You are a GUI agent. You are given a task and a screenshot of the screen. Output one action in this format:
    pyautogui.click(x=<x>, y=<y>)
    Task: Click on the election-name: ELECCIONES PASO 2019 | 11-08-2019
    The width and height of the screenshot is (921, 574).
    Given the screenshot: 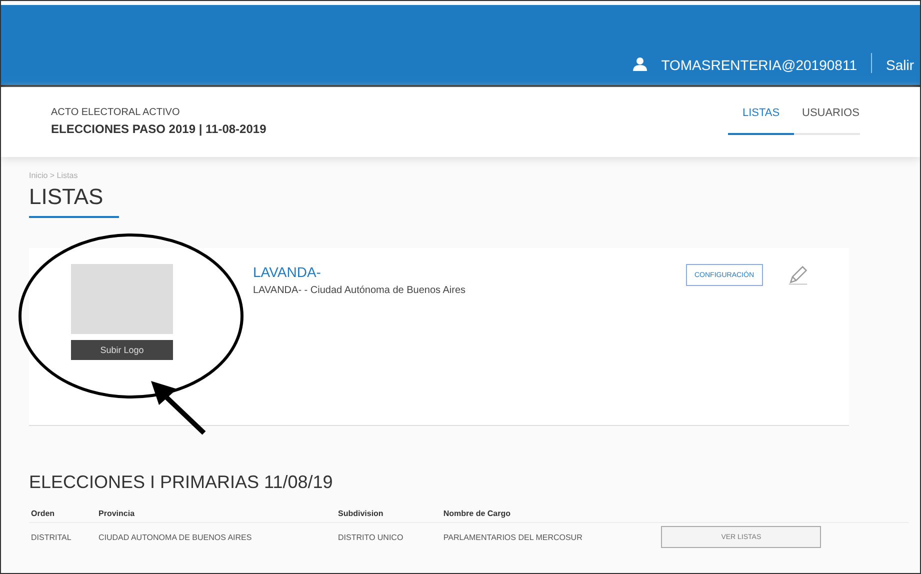 What is the action you would take?
    pyautogui.click(x=158, y=129)
    